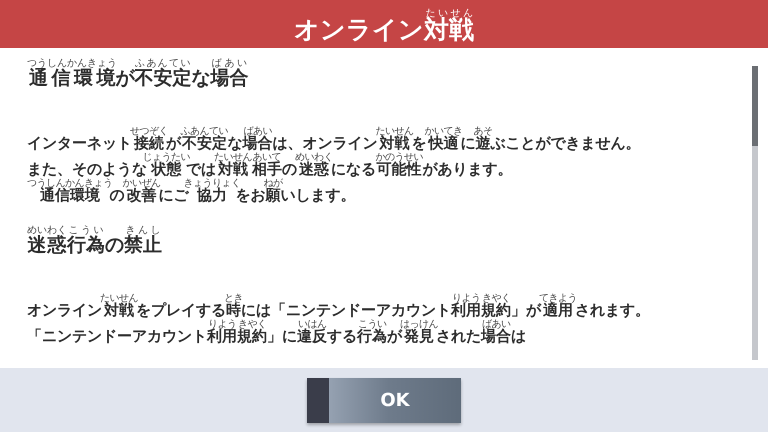  I want to click on body-text: 通信環境 つうしんかんきょう の改善 かいぜん にご 協力 きょうりょく をお願 ねが いします。, so click(191, 190).